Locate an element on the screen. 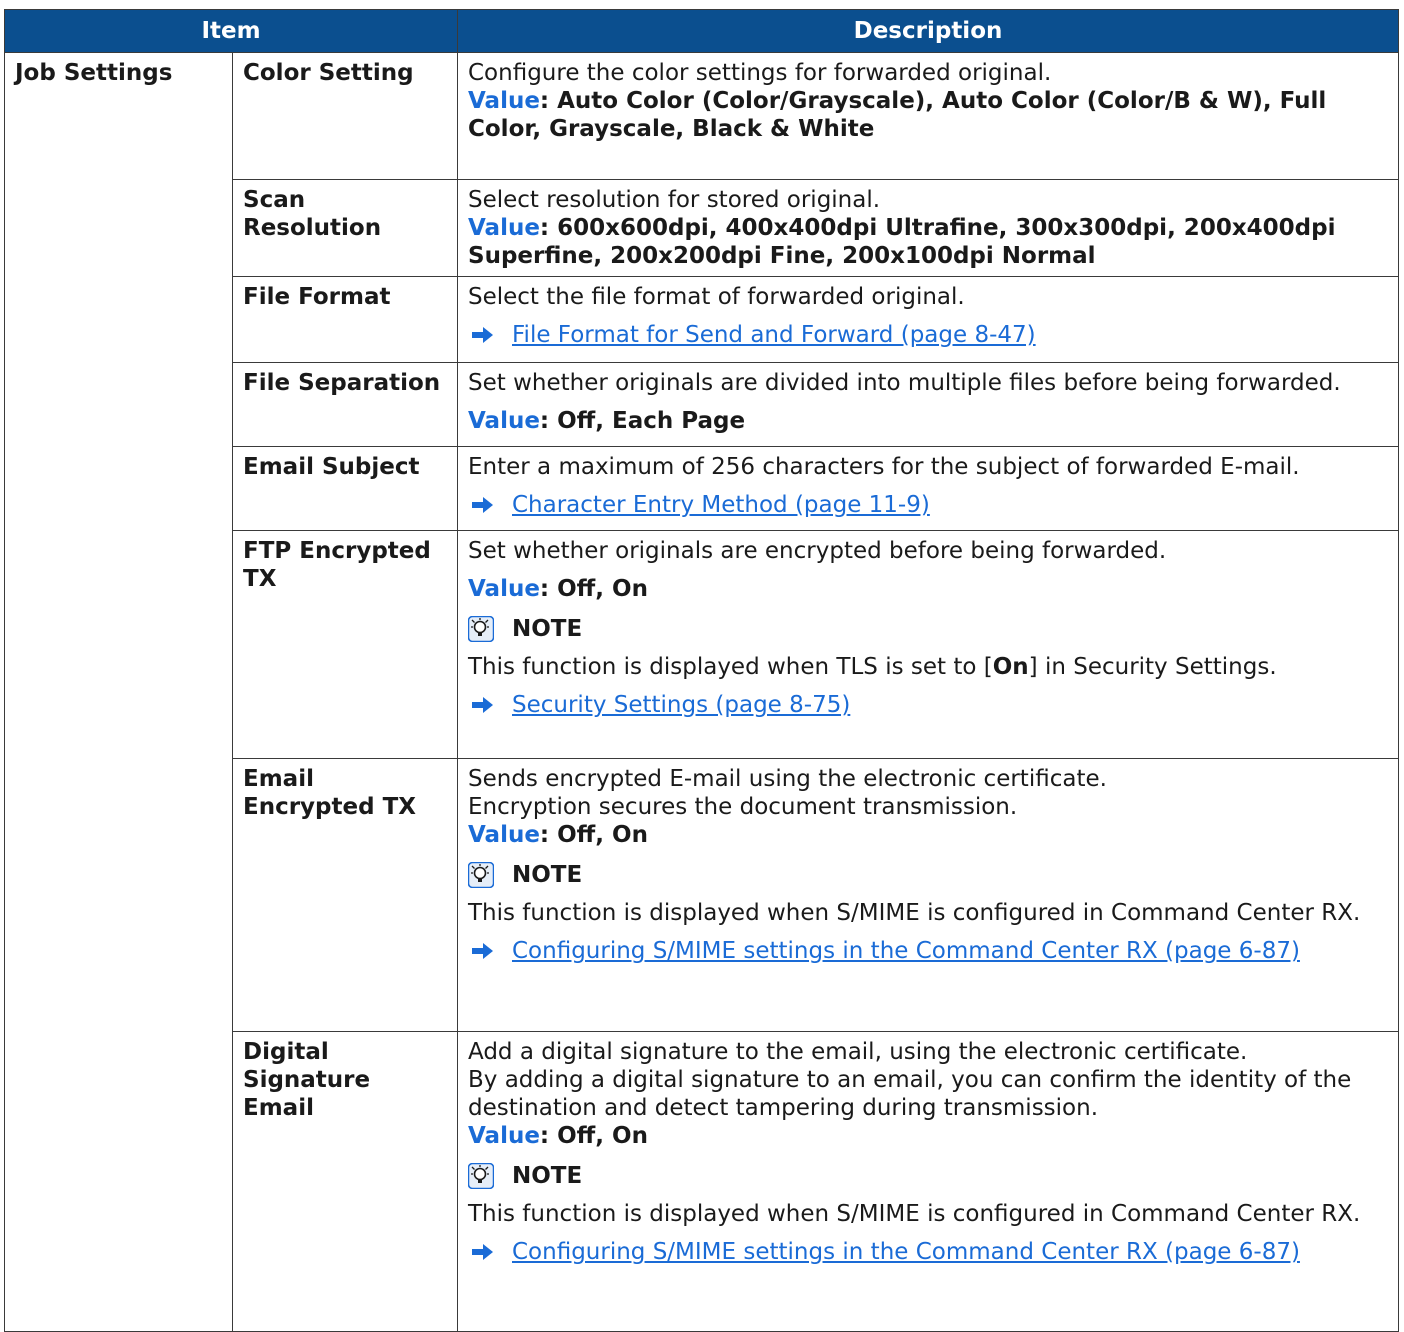 Image resolution: width=1404 pixels, height=1332 pixels. item-name: FTP Encrypted TX is located at coordinates (345, 644).